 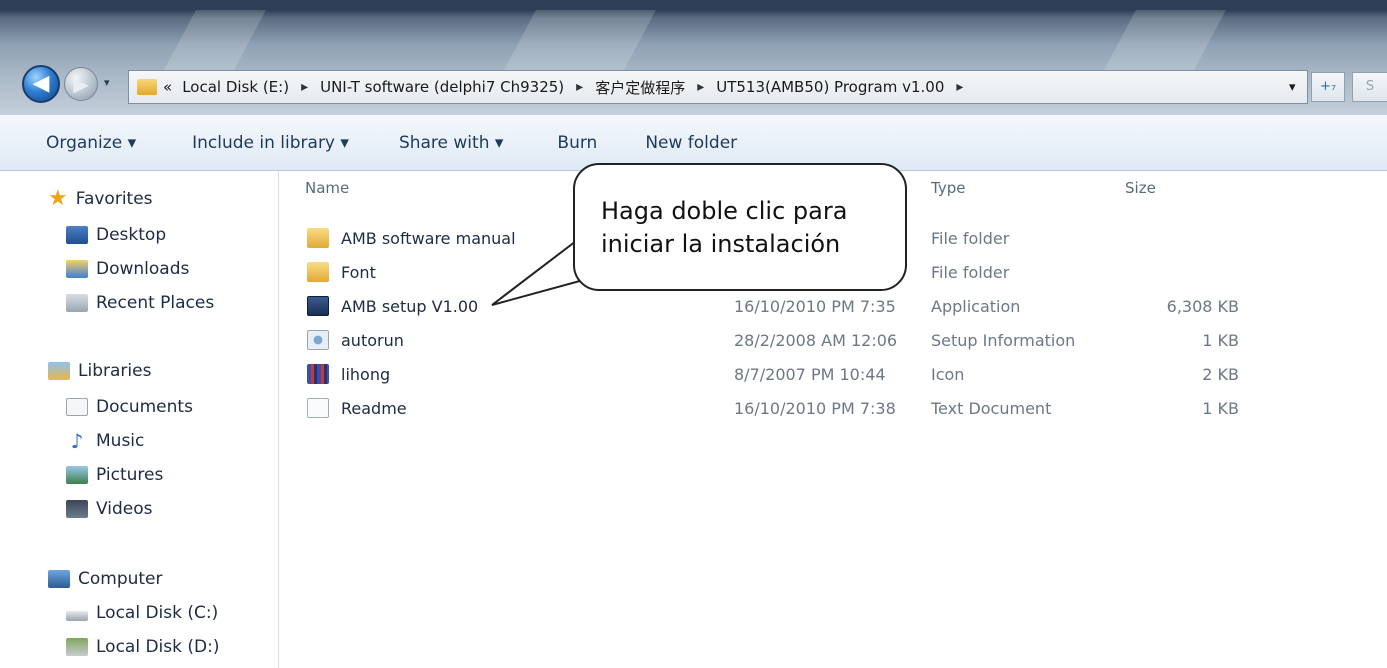 I want to click on callout-text-line: iniciar la instalación, so click(x=721, y=244).